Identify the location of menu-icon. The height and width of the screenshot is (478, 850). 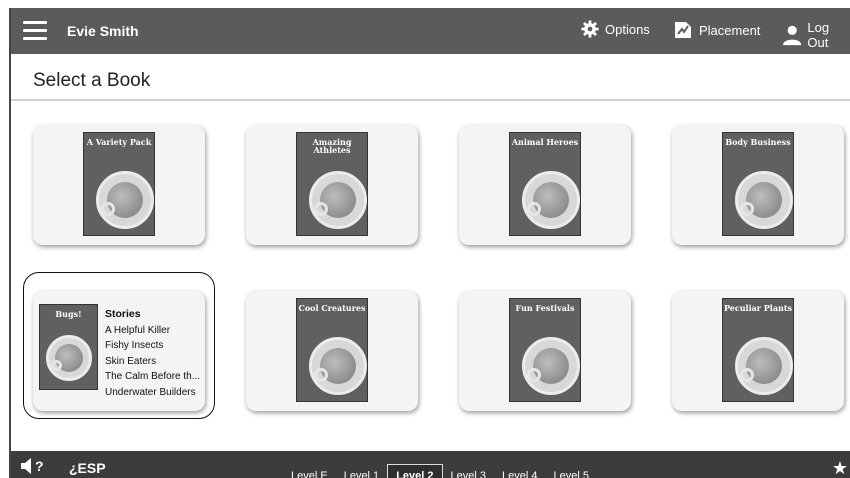
(35, 31).